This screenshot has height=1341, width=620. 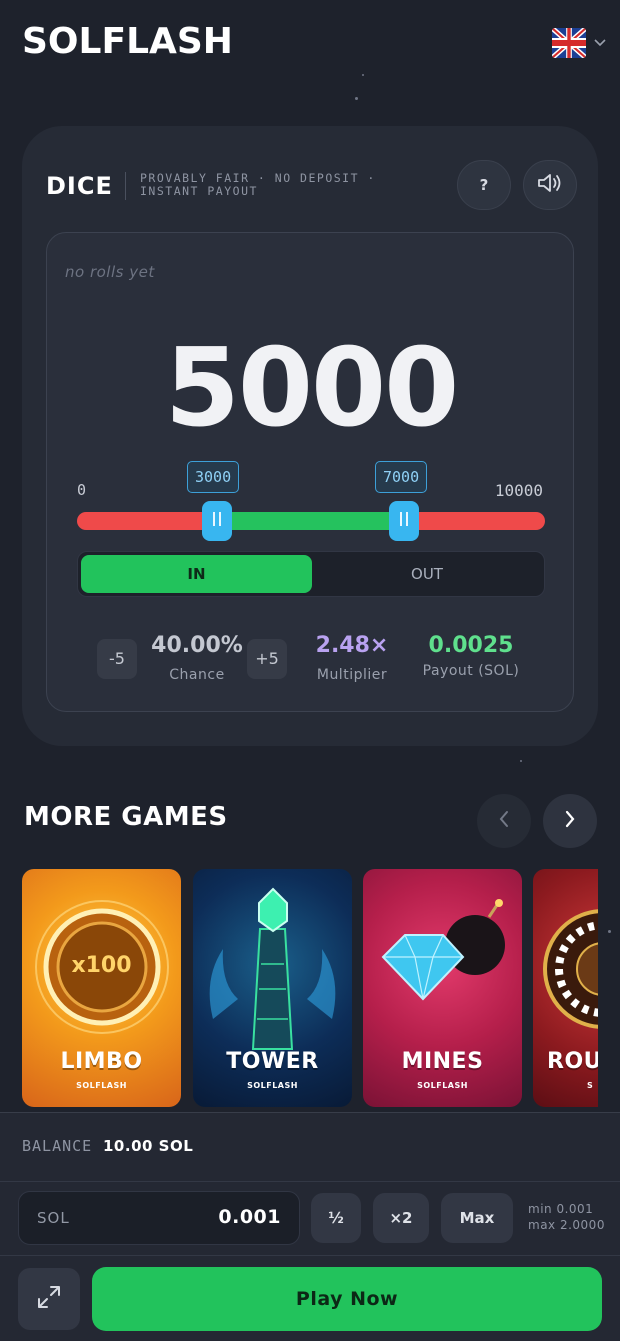 What do you see at coordinates (101, 988) in the screenshot?
I see `game-card-limbo: x100 LIMBO SOLFLASH` at bounding box center [101, 988].